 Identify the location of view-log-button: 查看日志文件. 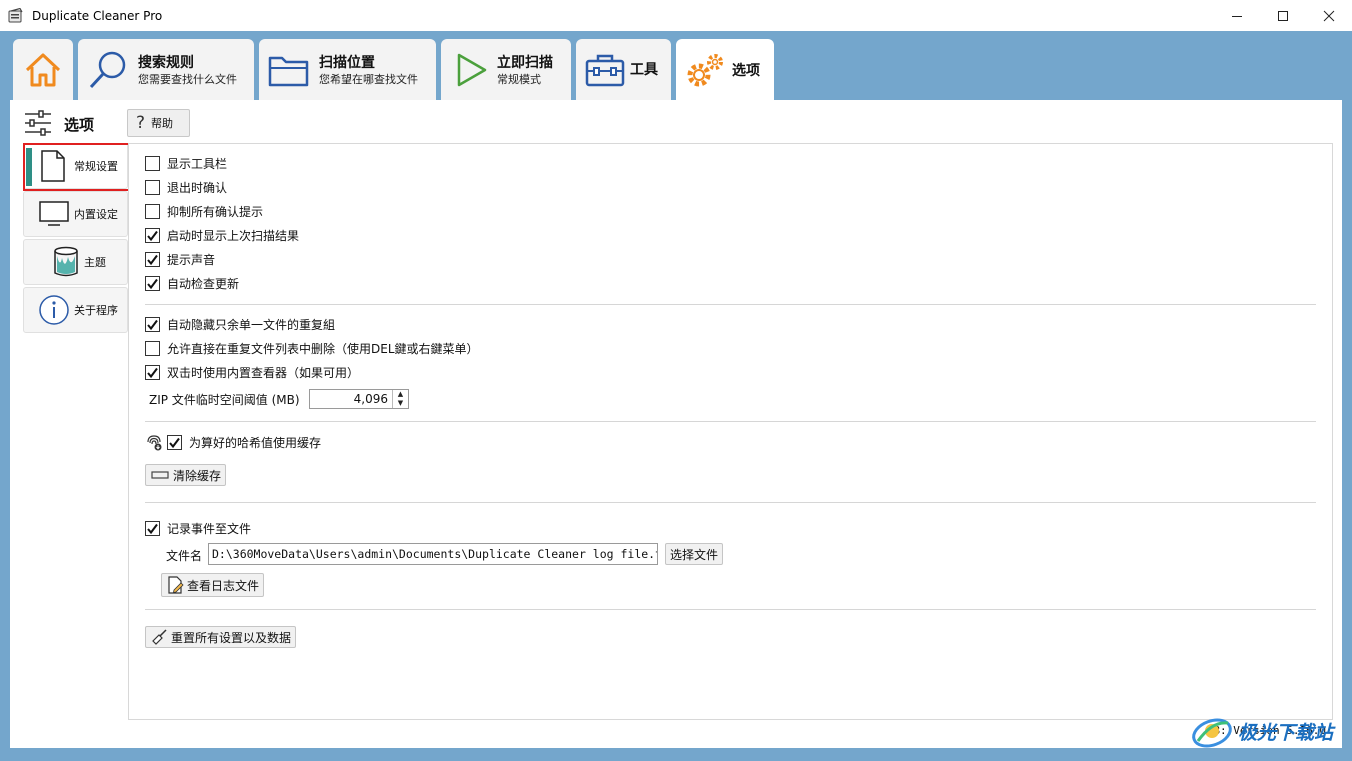
(213, 585).